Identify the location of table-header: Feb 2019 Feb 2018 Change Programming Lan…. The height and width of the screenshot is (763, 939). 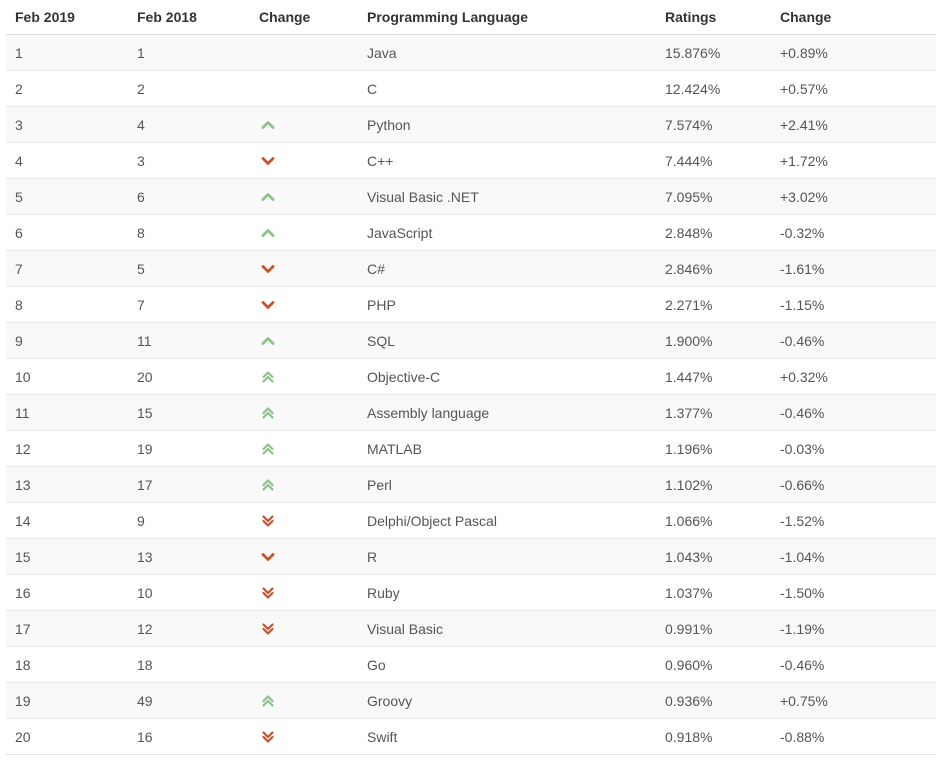
(471, 17).